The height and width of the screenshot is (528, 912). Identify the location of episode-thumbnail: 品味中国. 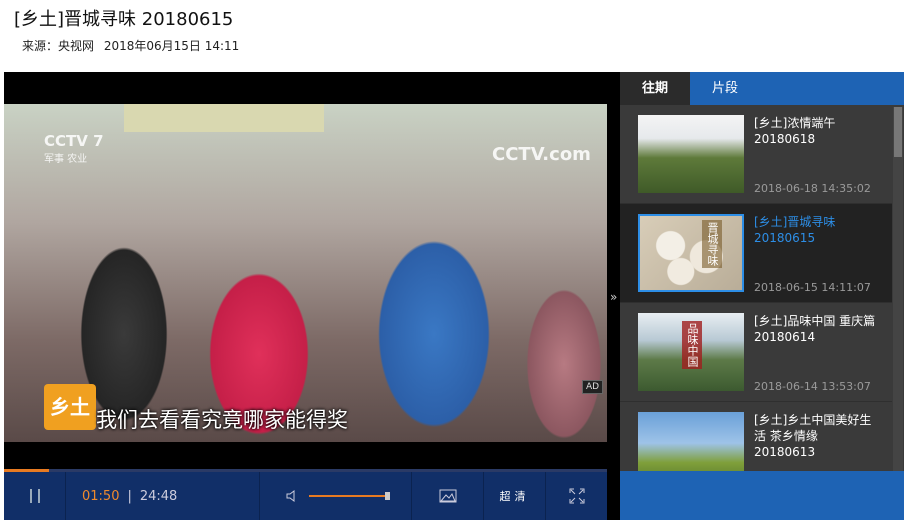
(691, 352).